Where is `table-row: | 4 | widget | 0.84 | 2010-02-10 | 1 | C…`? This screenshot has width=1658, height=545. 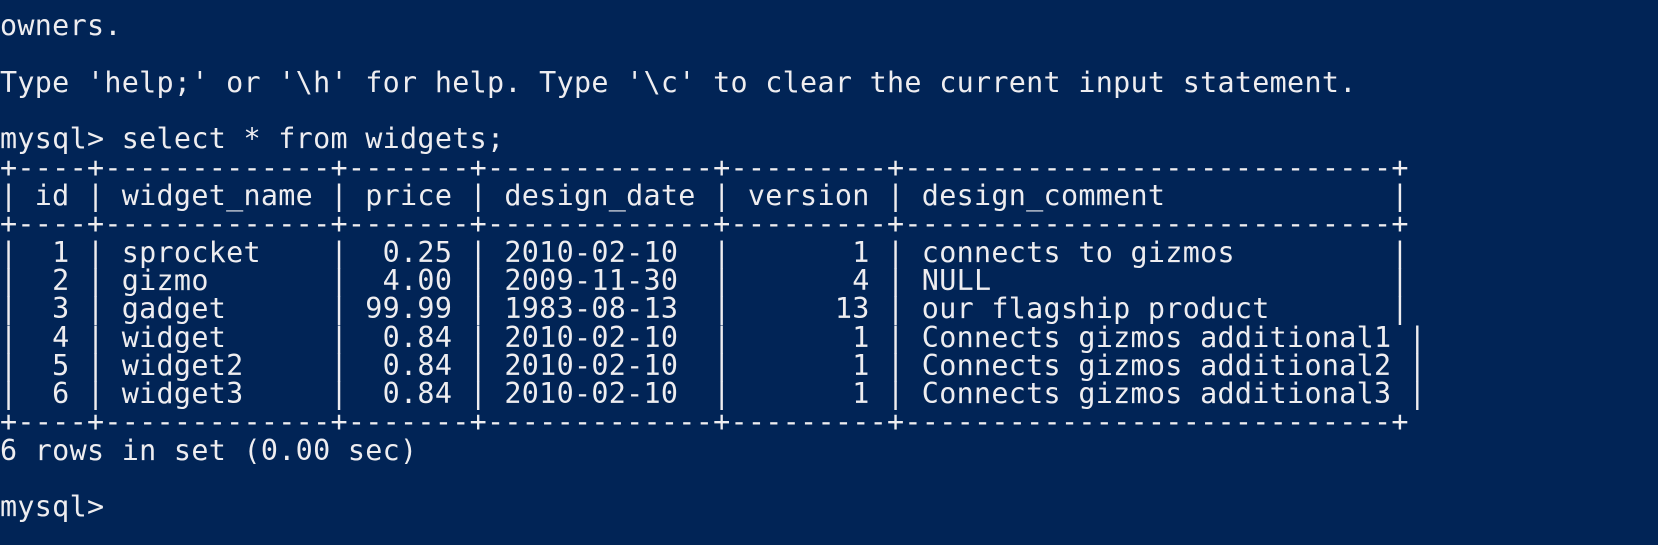
table-row: | 4 | widget | 0.84 | 2010-02-10 | 1 | C… is located at coordinates (713, 337).